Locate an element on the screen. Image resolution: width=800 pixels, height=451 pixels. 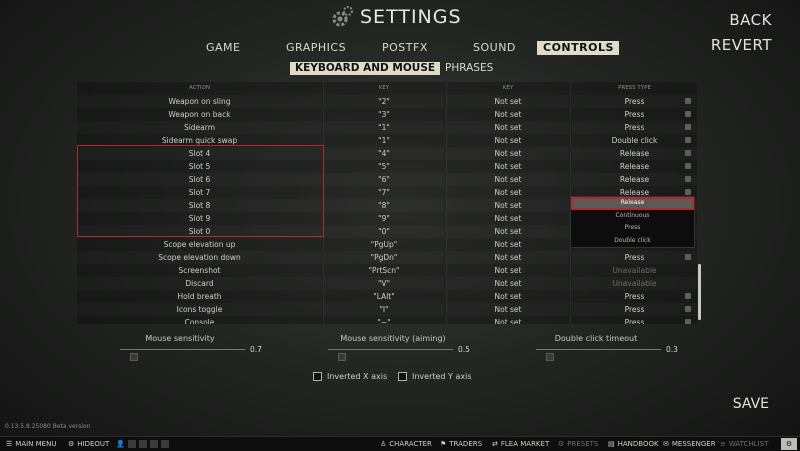
primary-key-cell: "~" is located at coordinates (384, 320).